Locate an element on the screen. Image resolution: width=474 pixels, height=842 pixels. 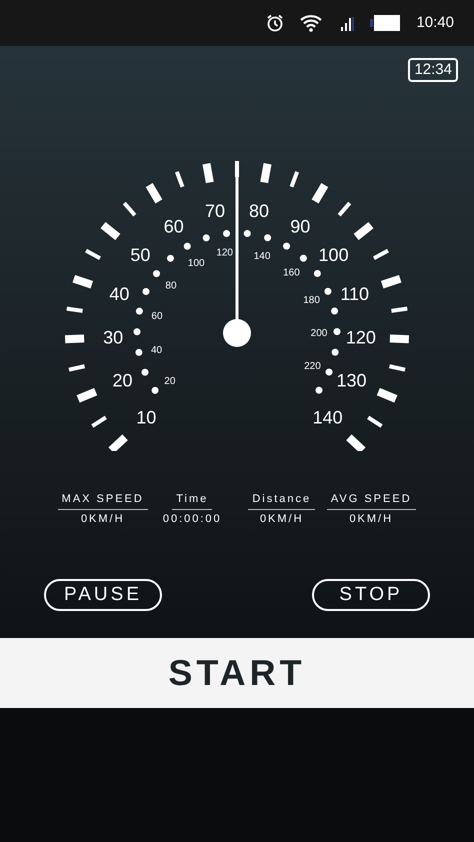
stat-value: 00:00:00 is located at coordinates (192, 519).